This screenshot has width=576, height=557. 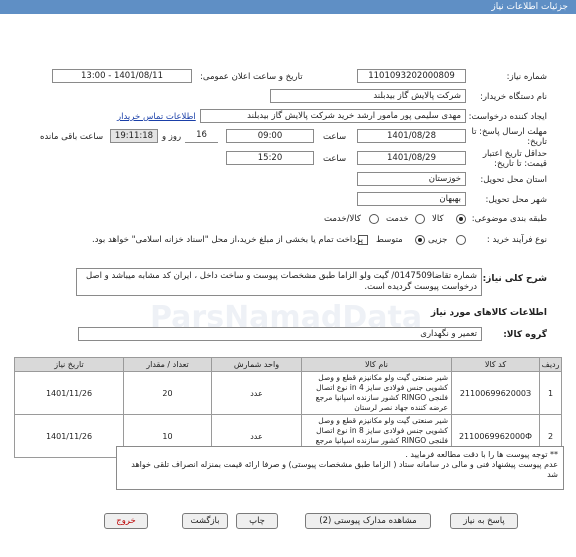 I want to click on province-field: خوزستان, so click(x=411, y=179).